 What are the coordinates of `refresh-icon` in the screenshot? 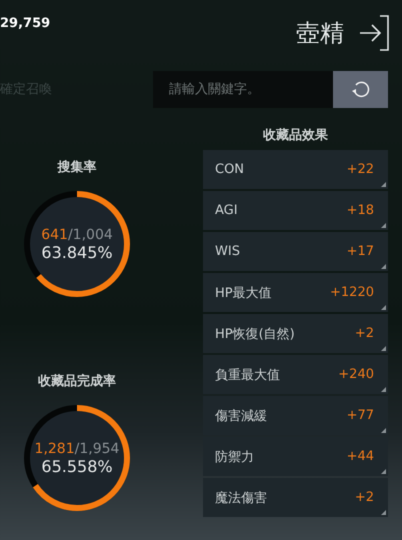 It's located at (360, 89).